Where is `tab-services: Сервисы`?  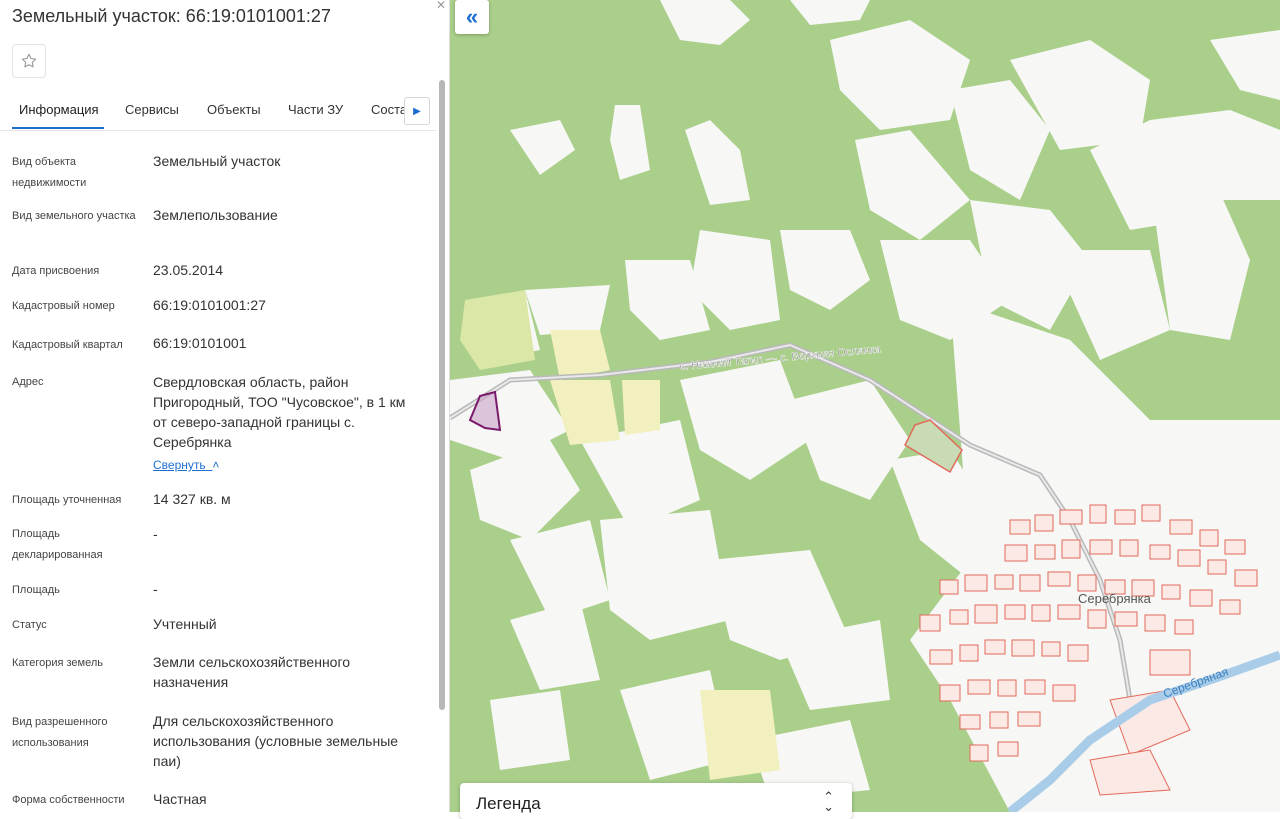
tab-services: Сервисы is located at coordinates (152, 109).